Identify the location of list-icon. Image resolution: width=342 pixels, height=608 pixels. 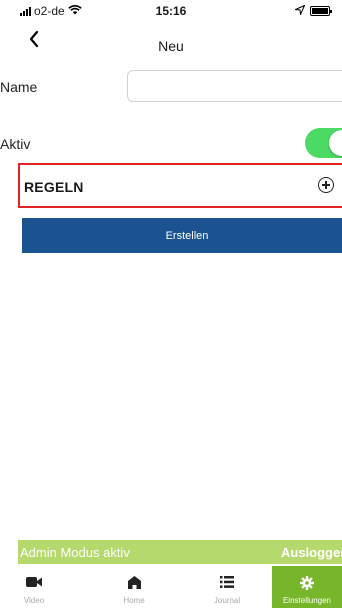
(227, 583).